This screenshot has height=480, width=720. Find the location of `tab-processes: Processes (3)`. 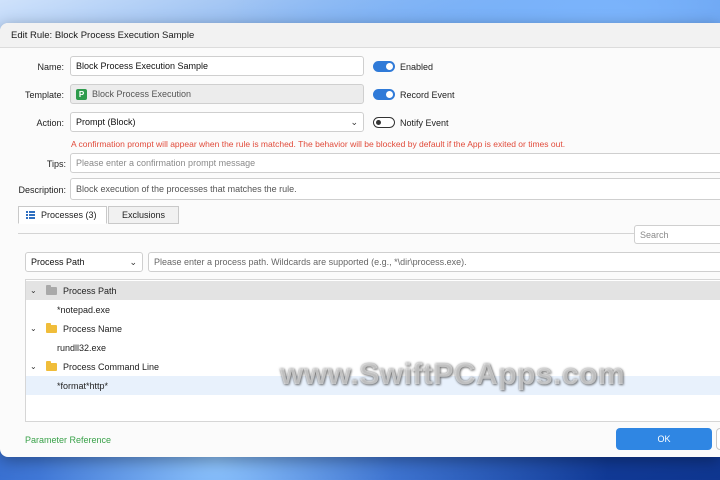

tab-processes: Processes (3) is located at coordinates (62, 215).